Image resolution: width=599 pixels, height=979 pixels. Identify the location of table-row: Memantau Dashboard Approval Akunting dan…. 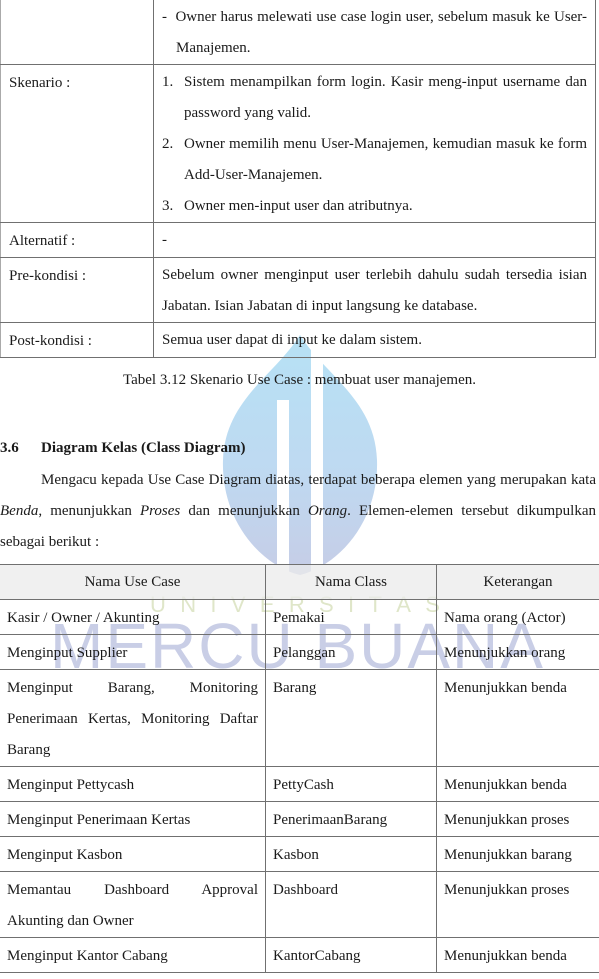
(299, 904).